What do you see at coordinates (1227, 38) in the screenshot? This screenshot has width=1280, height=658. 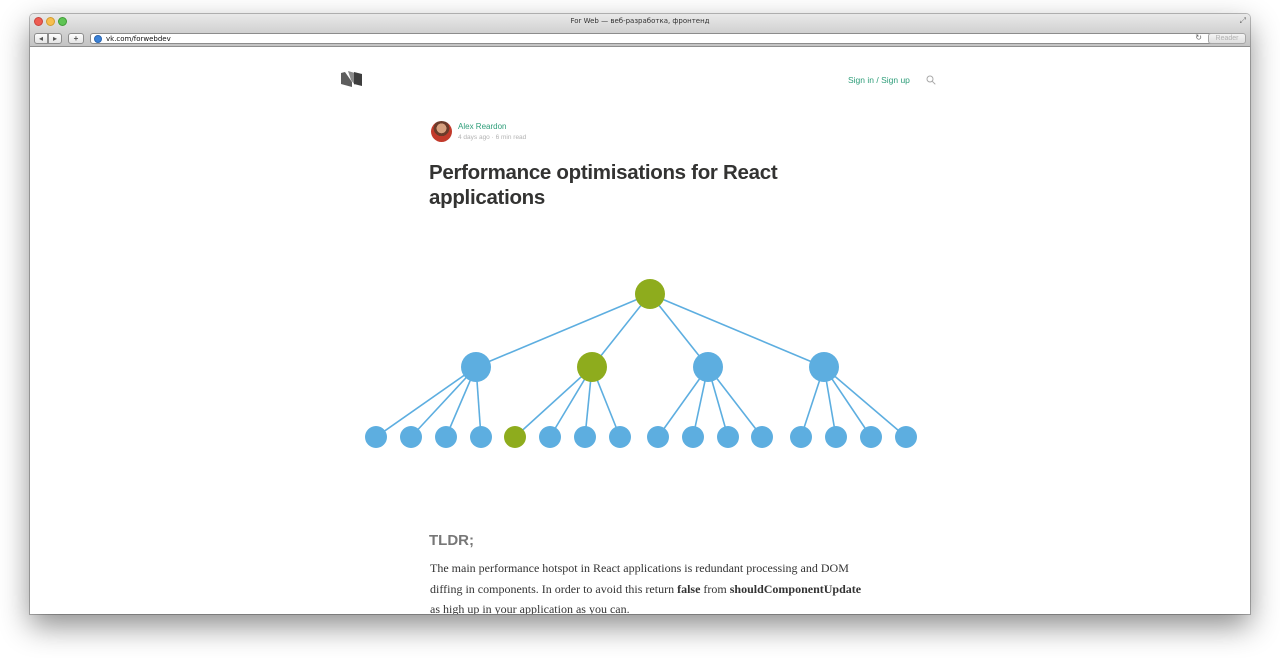 I see `reader-button: Reader` at bounding box center [1227, 38].